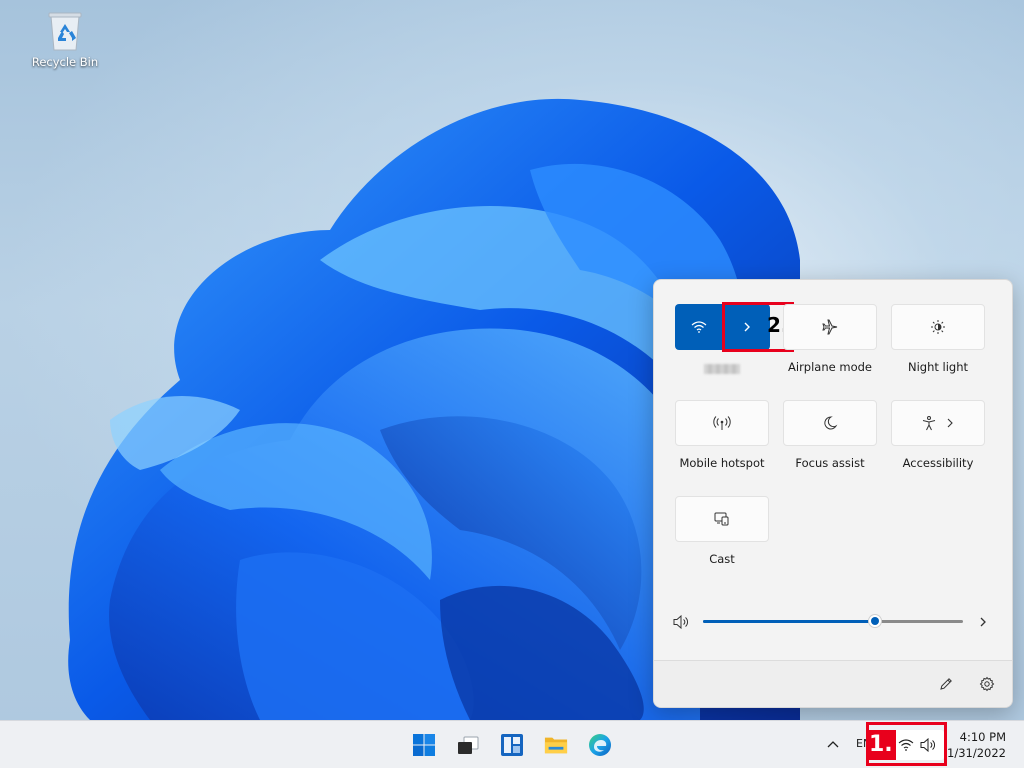 This screenshot has width=1024, height=768. What do you see at coordinates (789, 621) in the screenshot?
I see `volume-slider-fill` at bounding box center [789, 621].